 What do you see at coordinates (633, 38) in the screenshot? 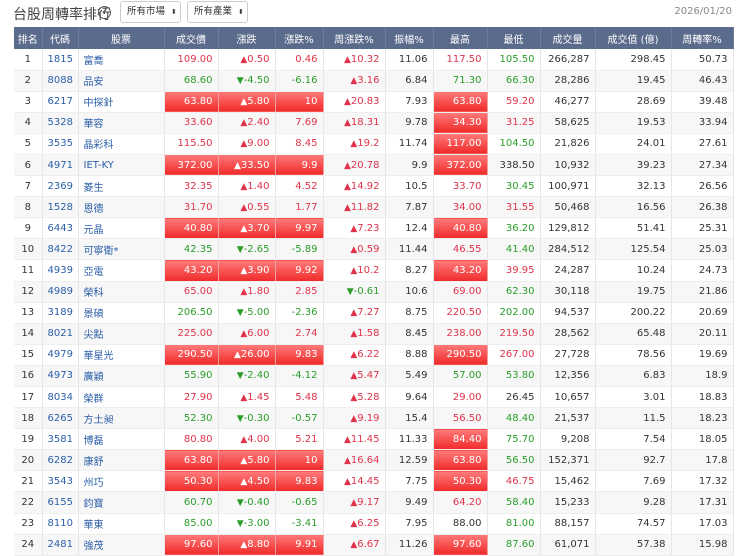
I see `column-header: 成交值 (億)` at bounding box center [633, 38].